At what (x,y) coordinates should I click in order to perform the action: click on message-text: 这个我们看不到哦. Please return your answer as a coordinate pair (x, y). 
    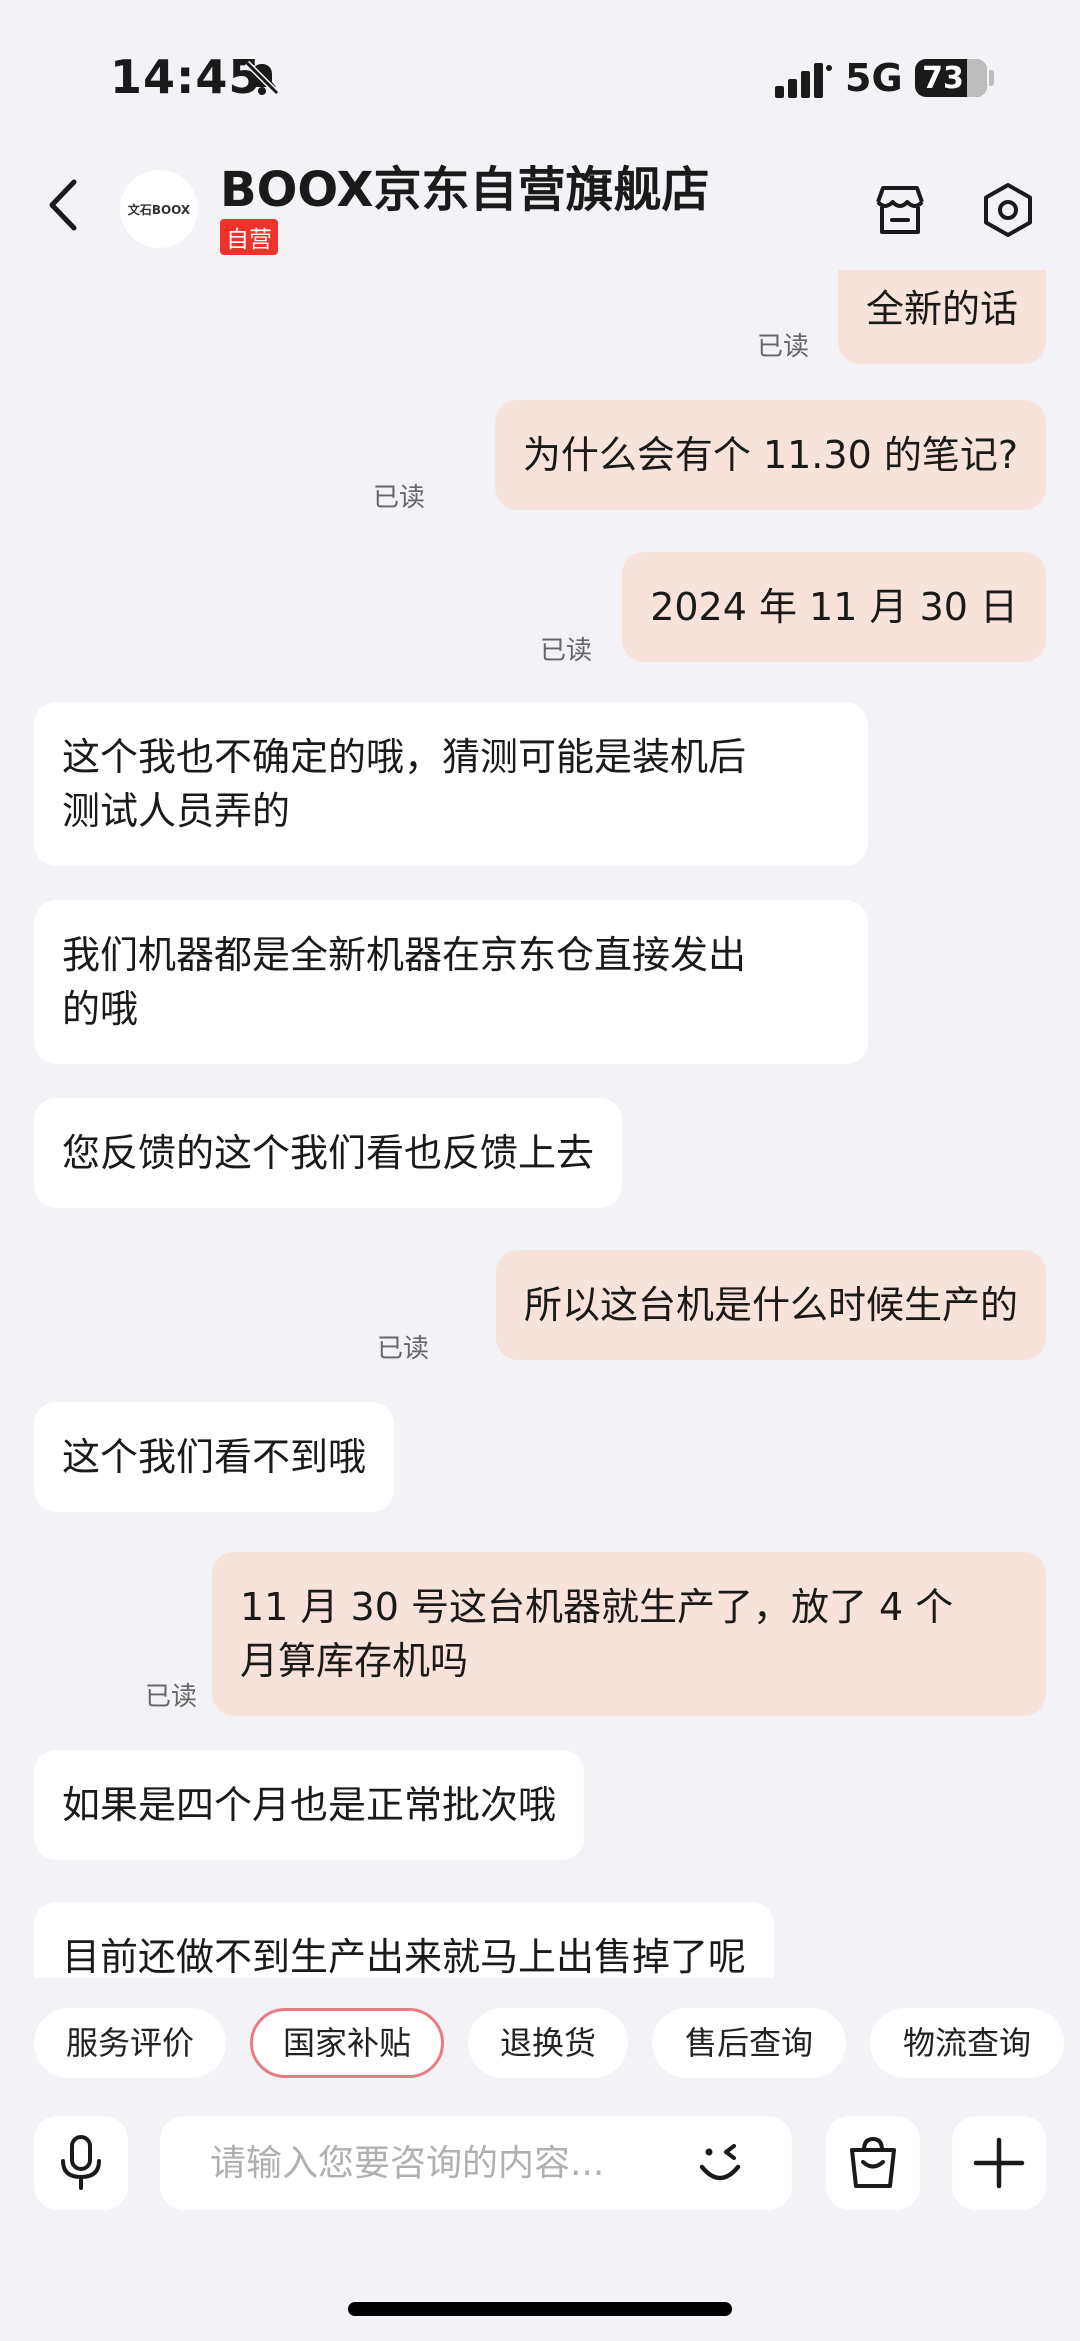
    Looking at the image, I should click on (214, 1457).